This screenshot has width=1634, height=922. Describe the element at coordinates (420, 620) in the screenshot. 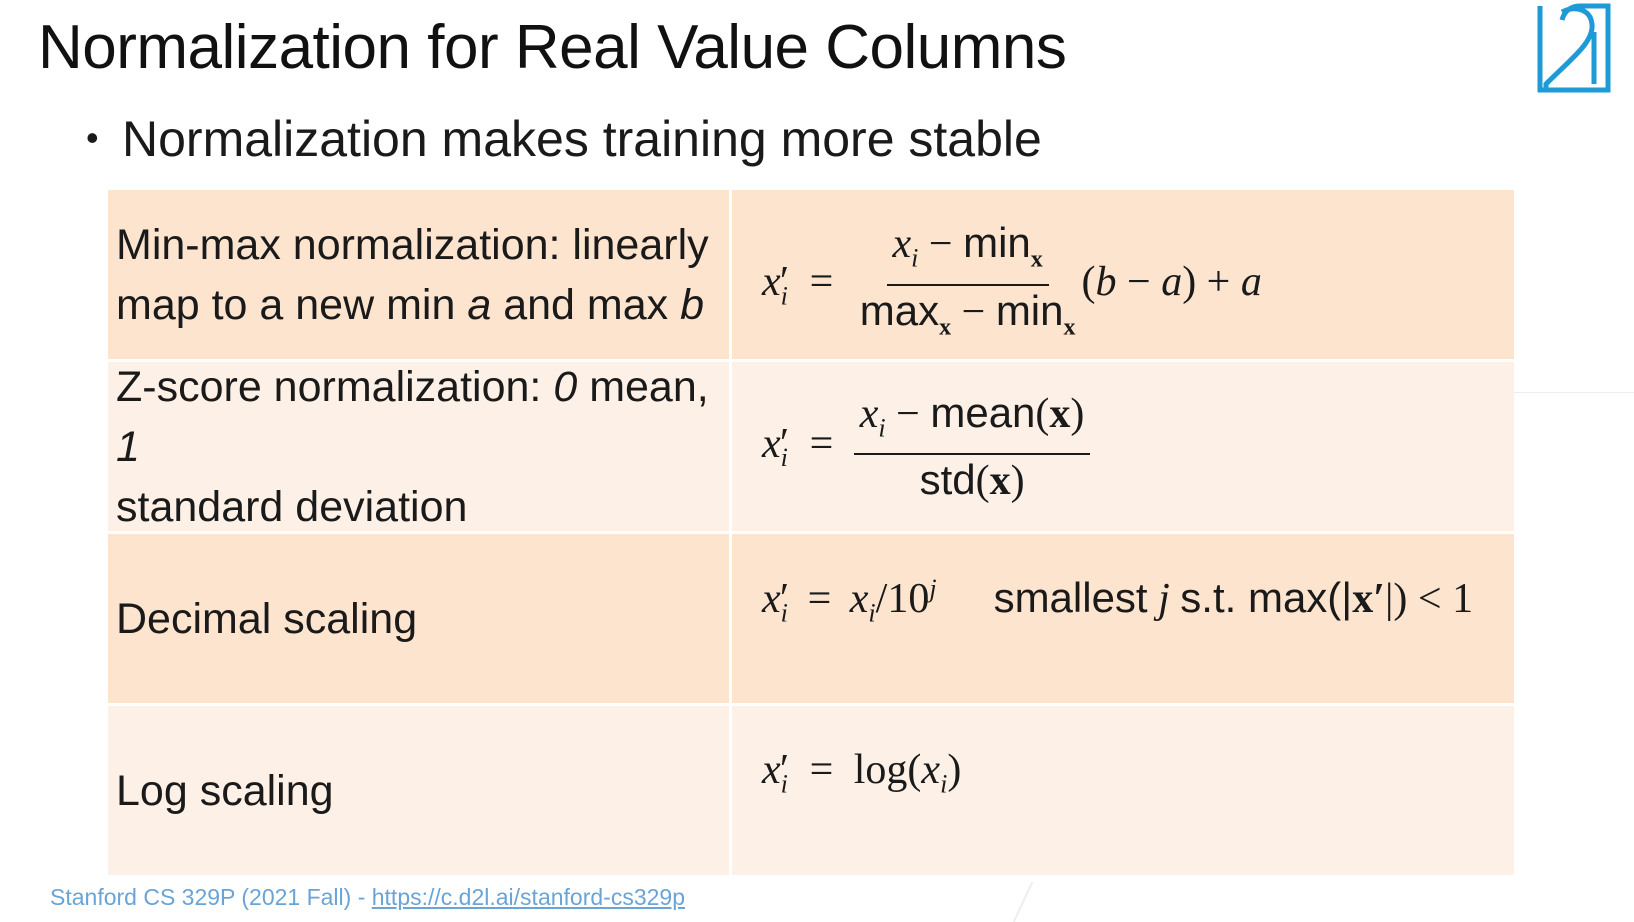

I see `method-cell: Decimal scaling` at that location.